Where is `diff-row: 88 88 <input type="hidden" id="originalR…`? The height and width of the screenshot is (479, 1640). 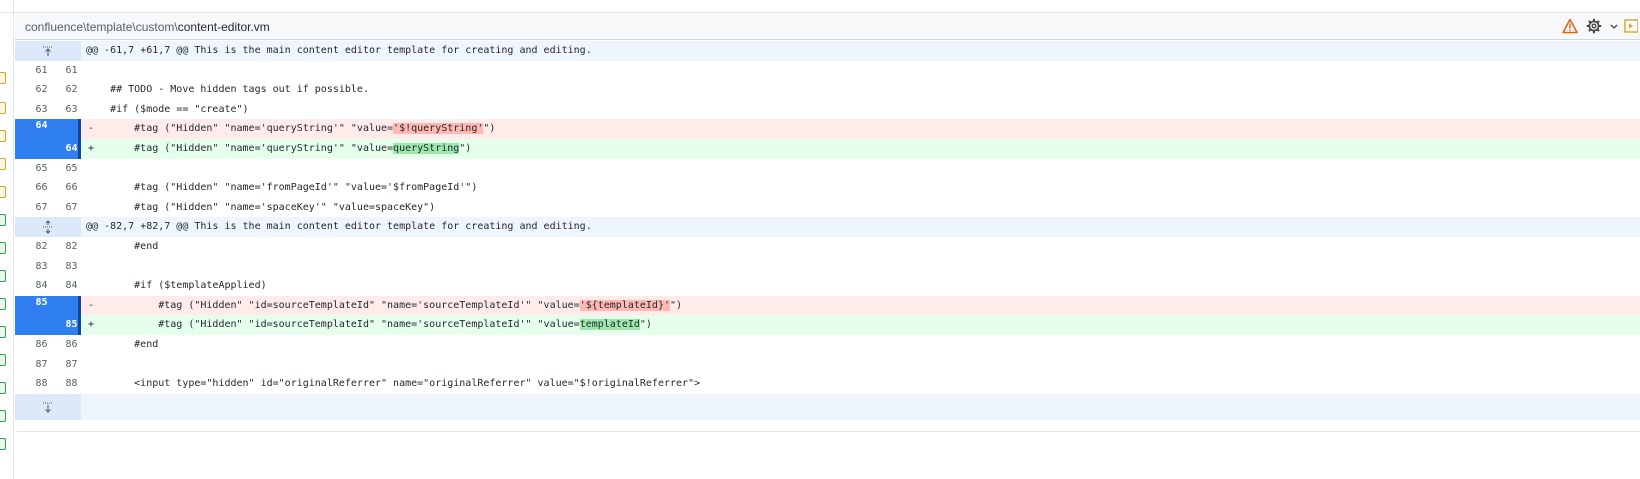 diff-row: 88 88 <input type="hidden" id="originalR… is located at coordinates (827, 384).